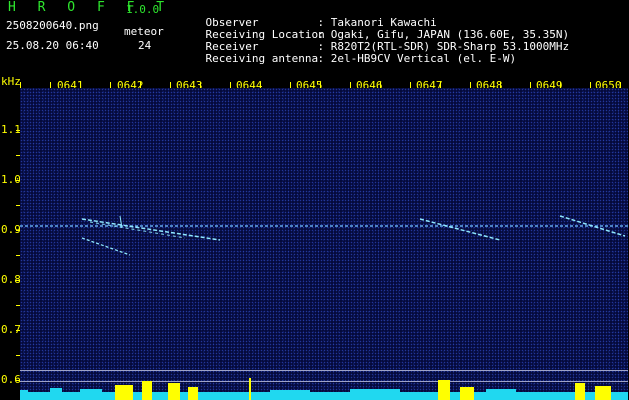 The image size is (629, 400). What do you see at coordinates (417, 58) in the screenshot?
I see `info-value: : 2el-HB9CV Vertical (el. E-W)` at bounding box center [417, 58].